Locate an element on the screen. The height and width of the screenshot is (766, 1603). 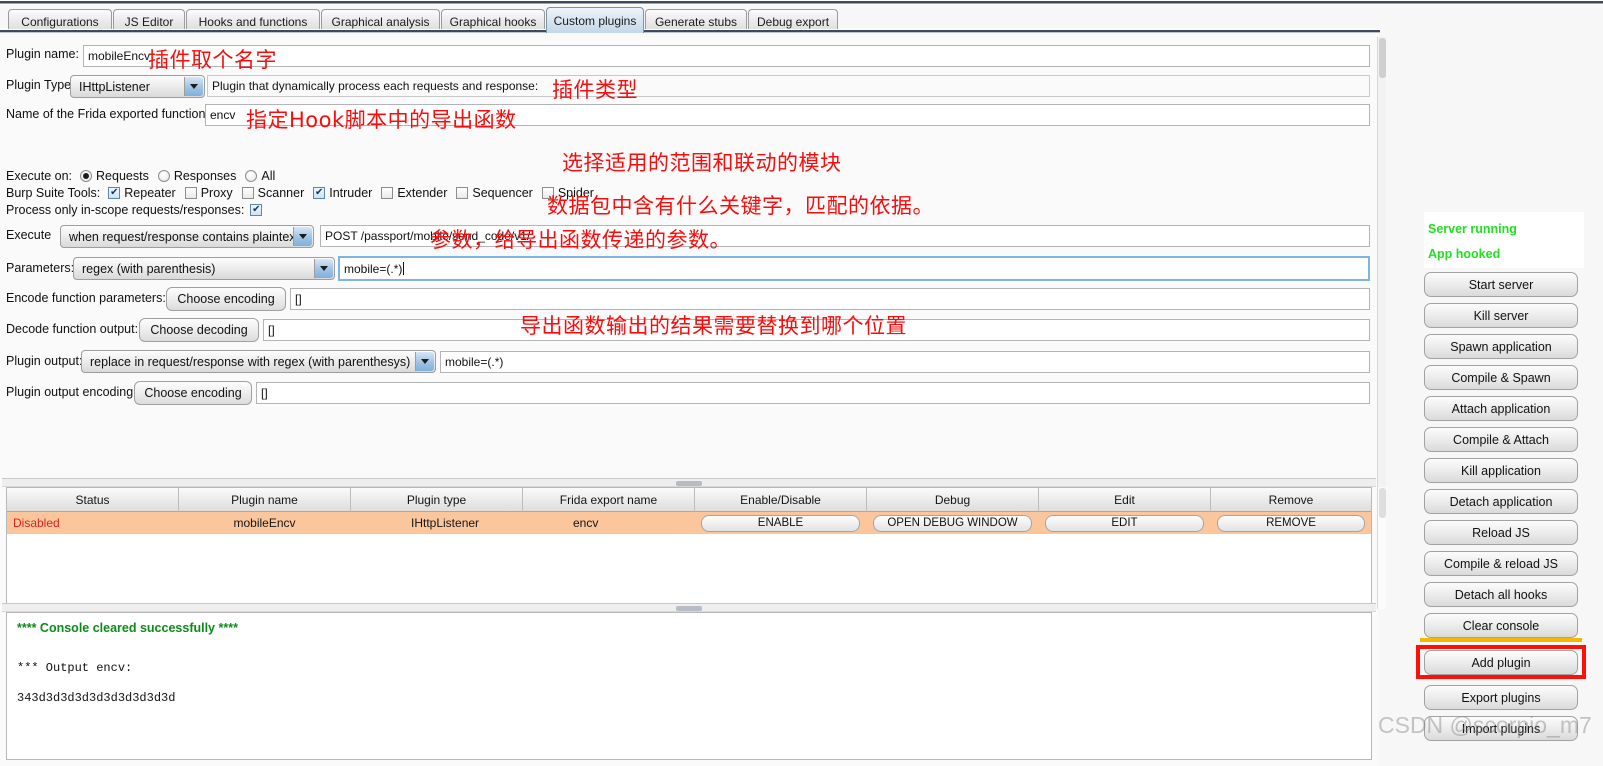
annotation-match-keyword: 数据包中含有什么关键字，匹配的依据。 is located at coordinates (740, 206).